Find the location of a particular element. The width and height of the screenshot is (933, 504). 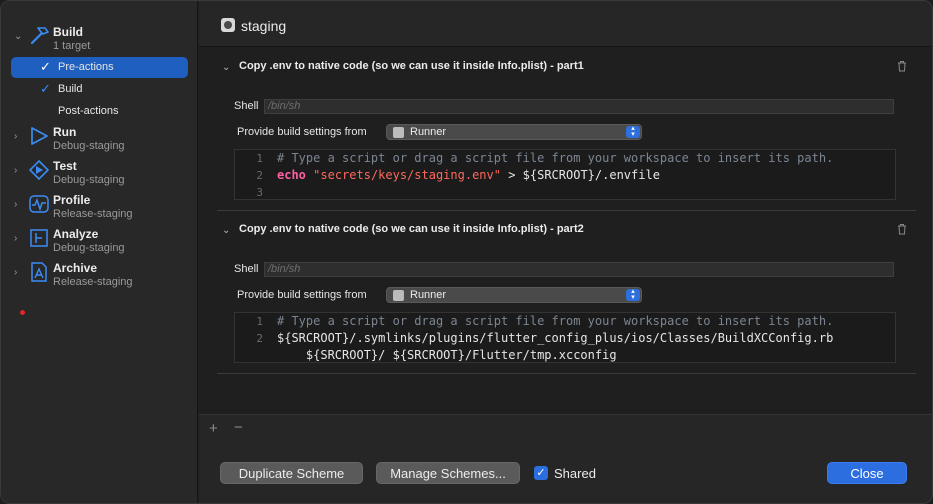

shared-label: Shared is located at coordinates (575, 473).